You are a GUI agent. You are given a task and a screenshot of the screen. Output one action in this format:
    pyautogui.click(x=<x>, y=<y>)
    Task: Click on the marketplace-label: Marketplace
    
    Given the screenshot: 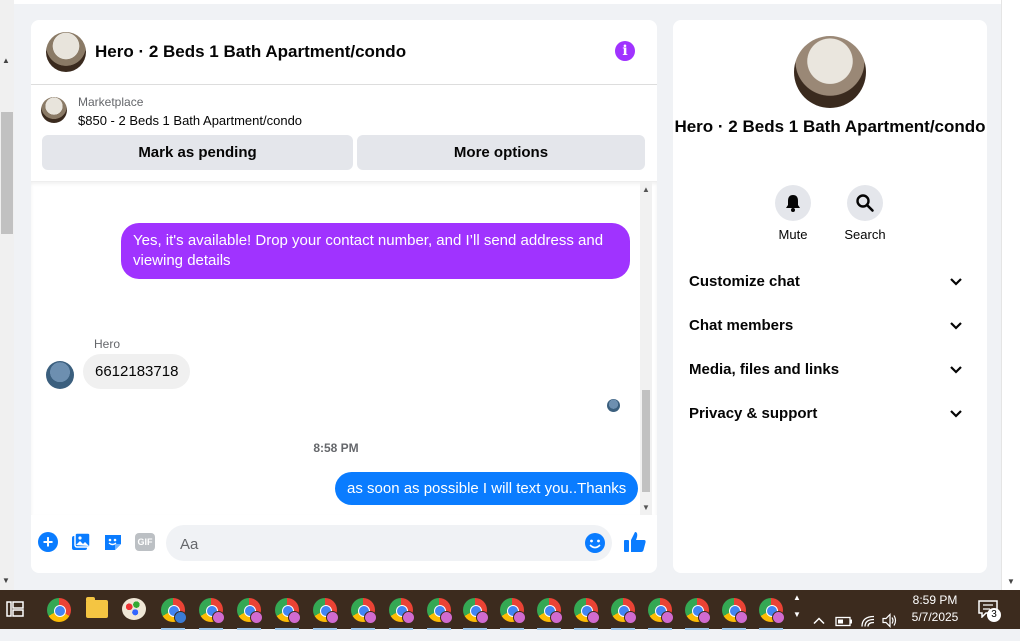 What is the action you would take?
    pyautogui.click(x=111, y=102)
    